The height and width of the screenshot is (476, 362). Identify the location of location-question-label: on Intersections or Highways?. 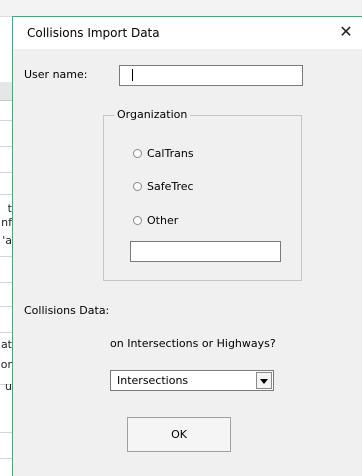
(193, 343).